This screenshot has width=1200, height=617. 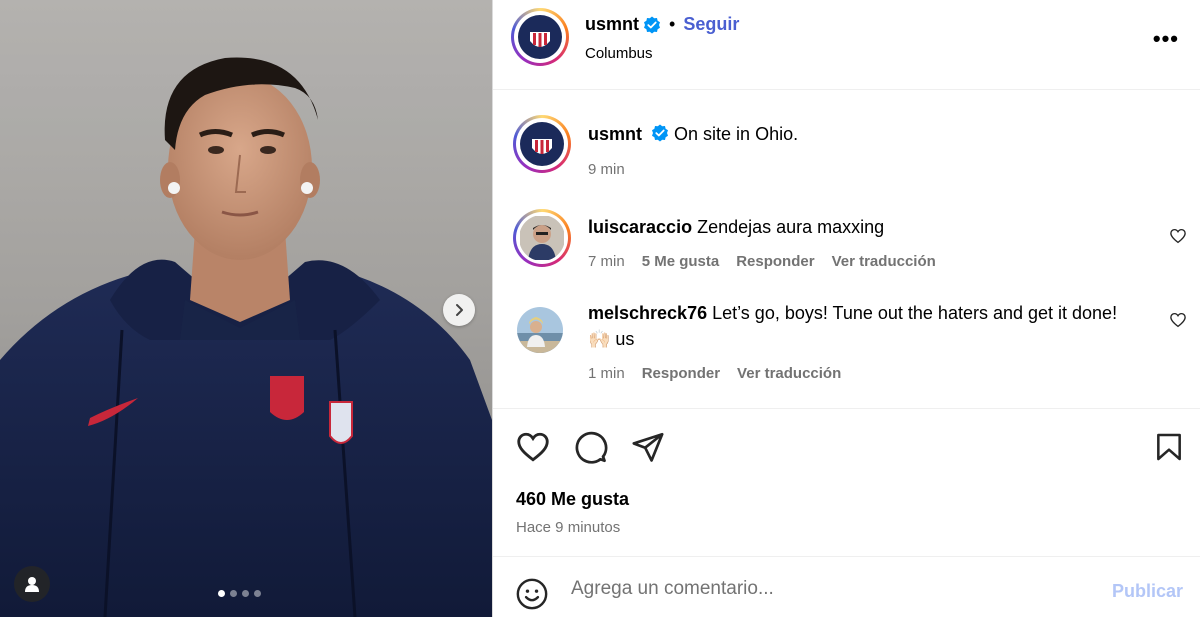 I want to click on caption-username: usmnt, so click(x=615, y=134).